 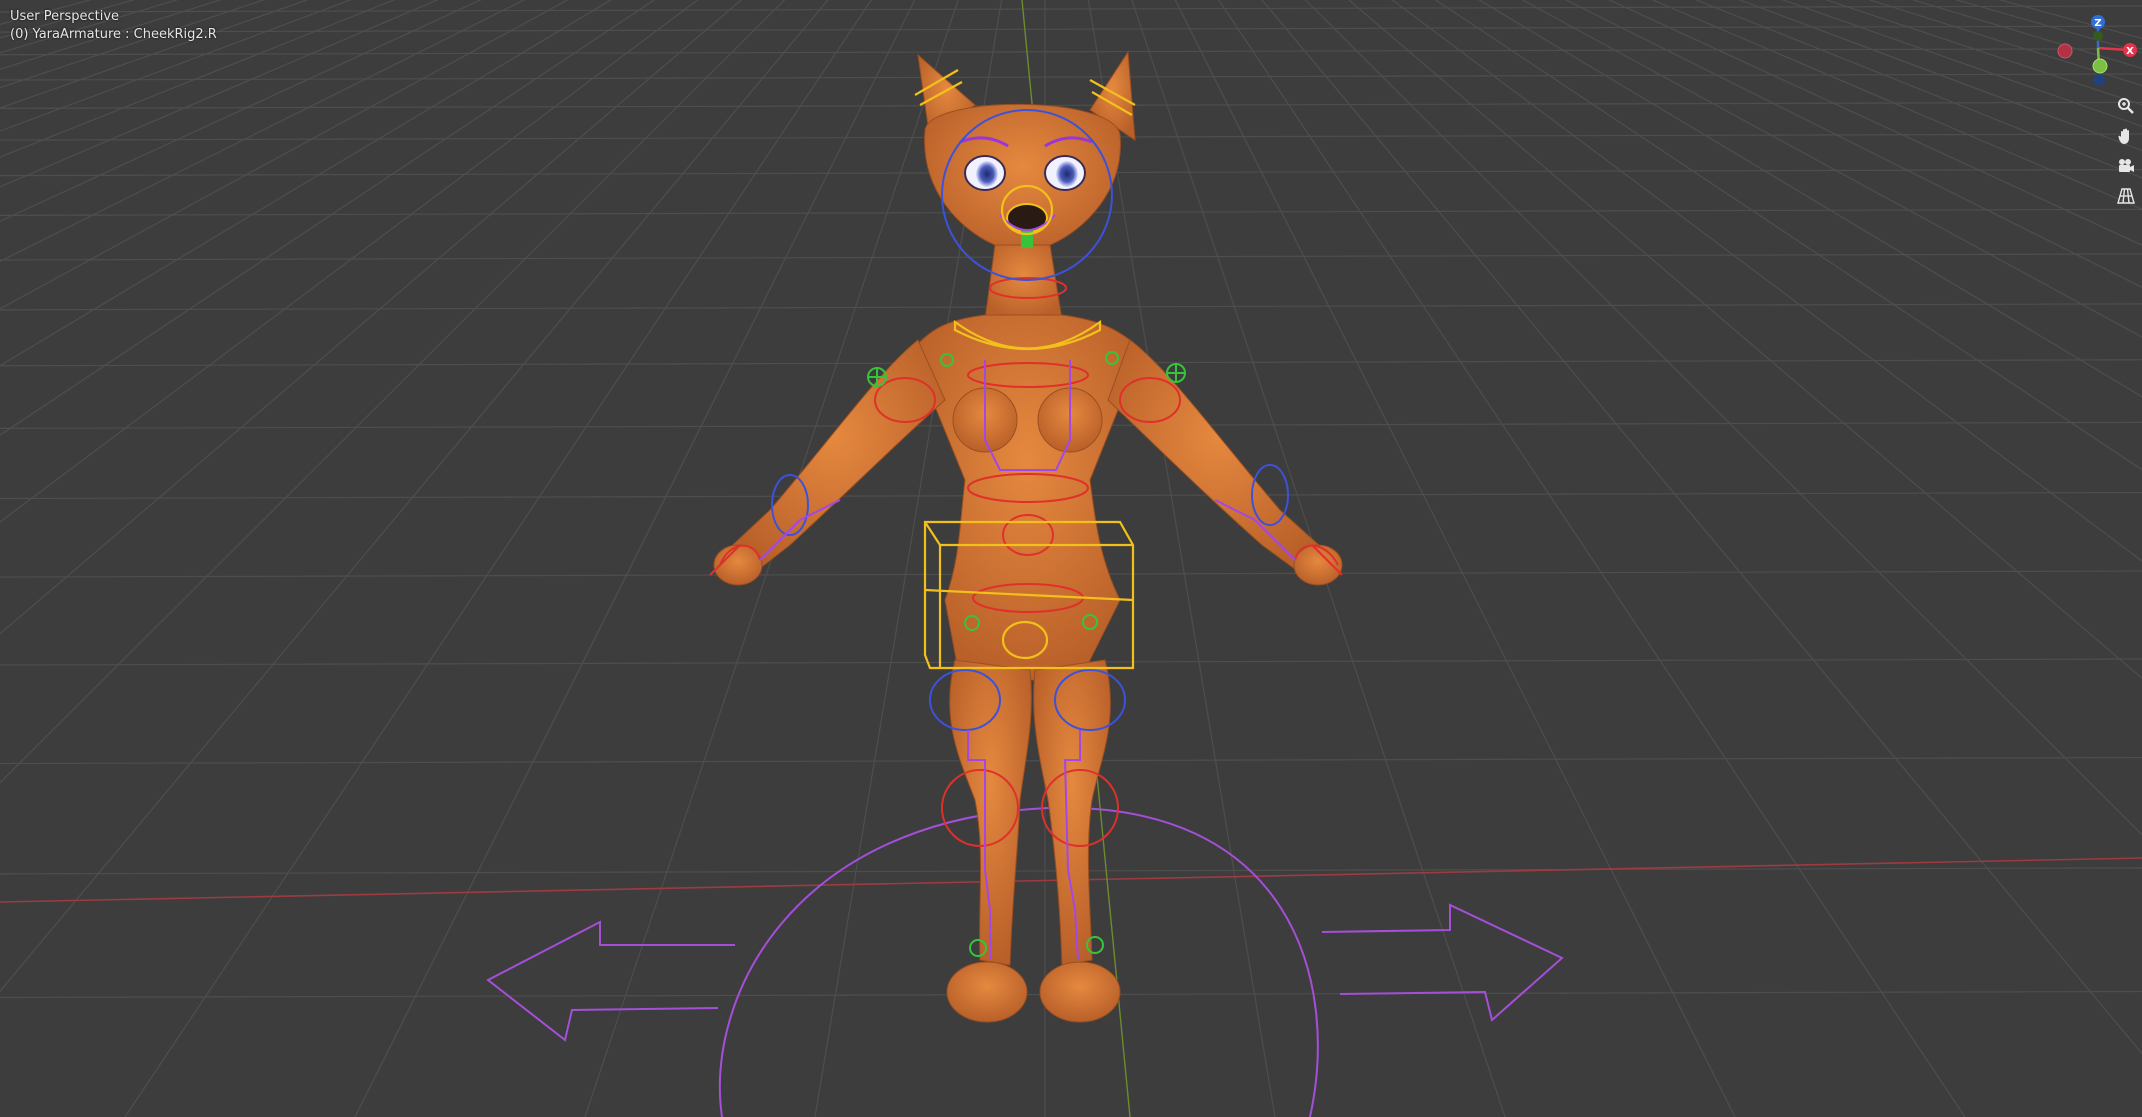 I want to click on root-control, so click(x=1025, y=961).